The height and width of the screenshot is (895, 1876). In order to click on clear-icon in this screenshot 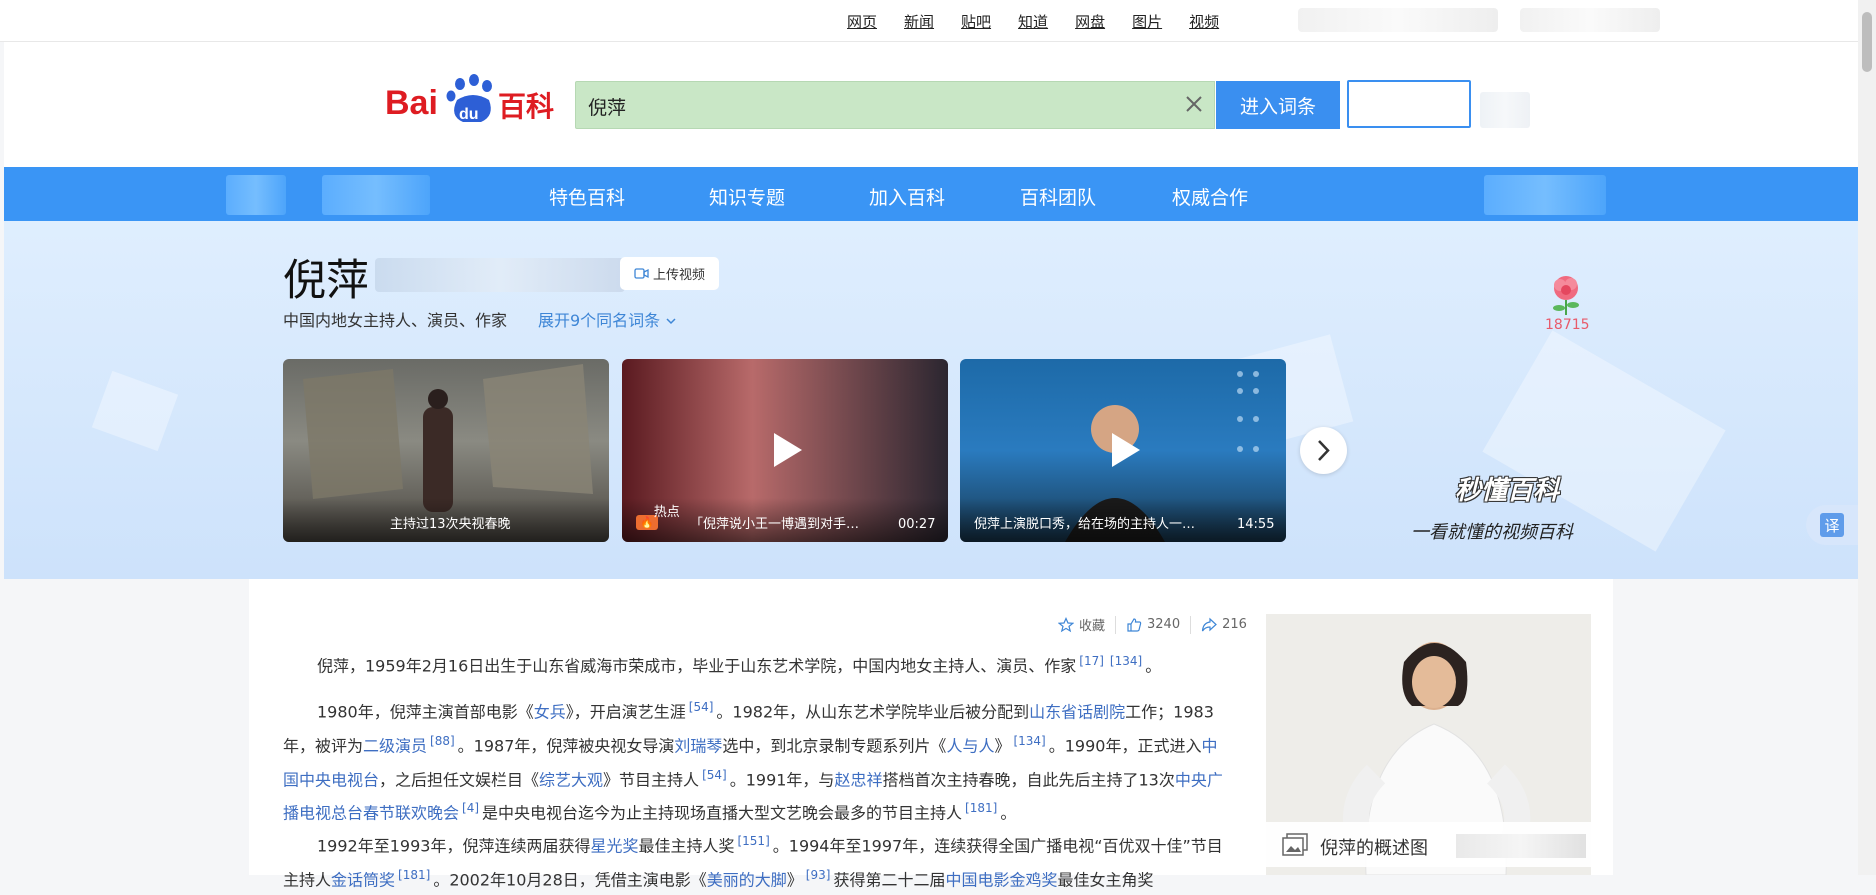, I will do `click(1194, 104)`.